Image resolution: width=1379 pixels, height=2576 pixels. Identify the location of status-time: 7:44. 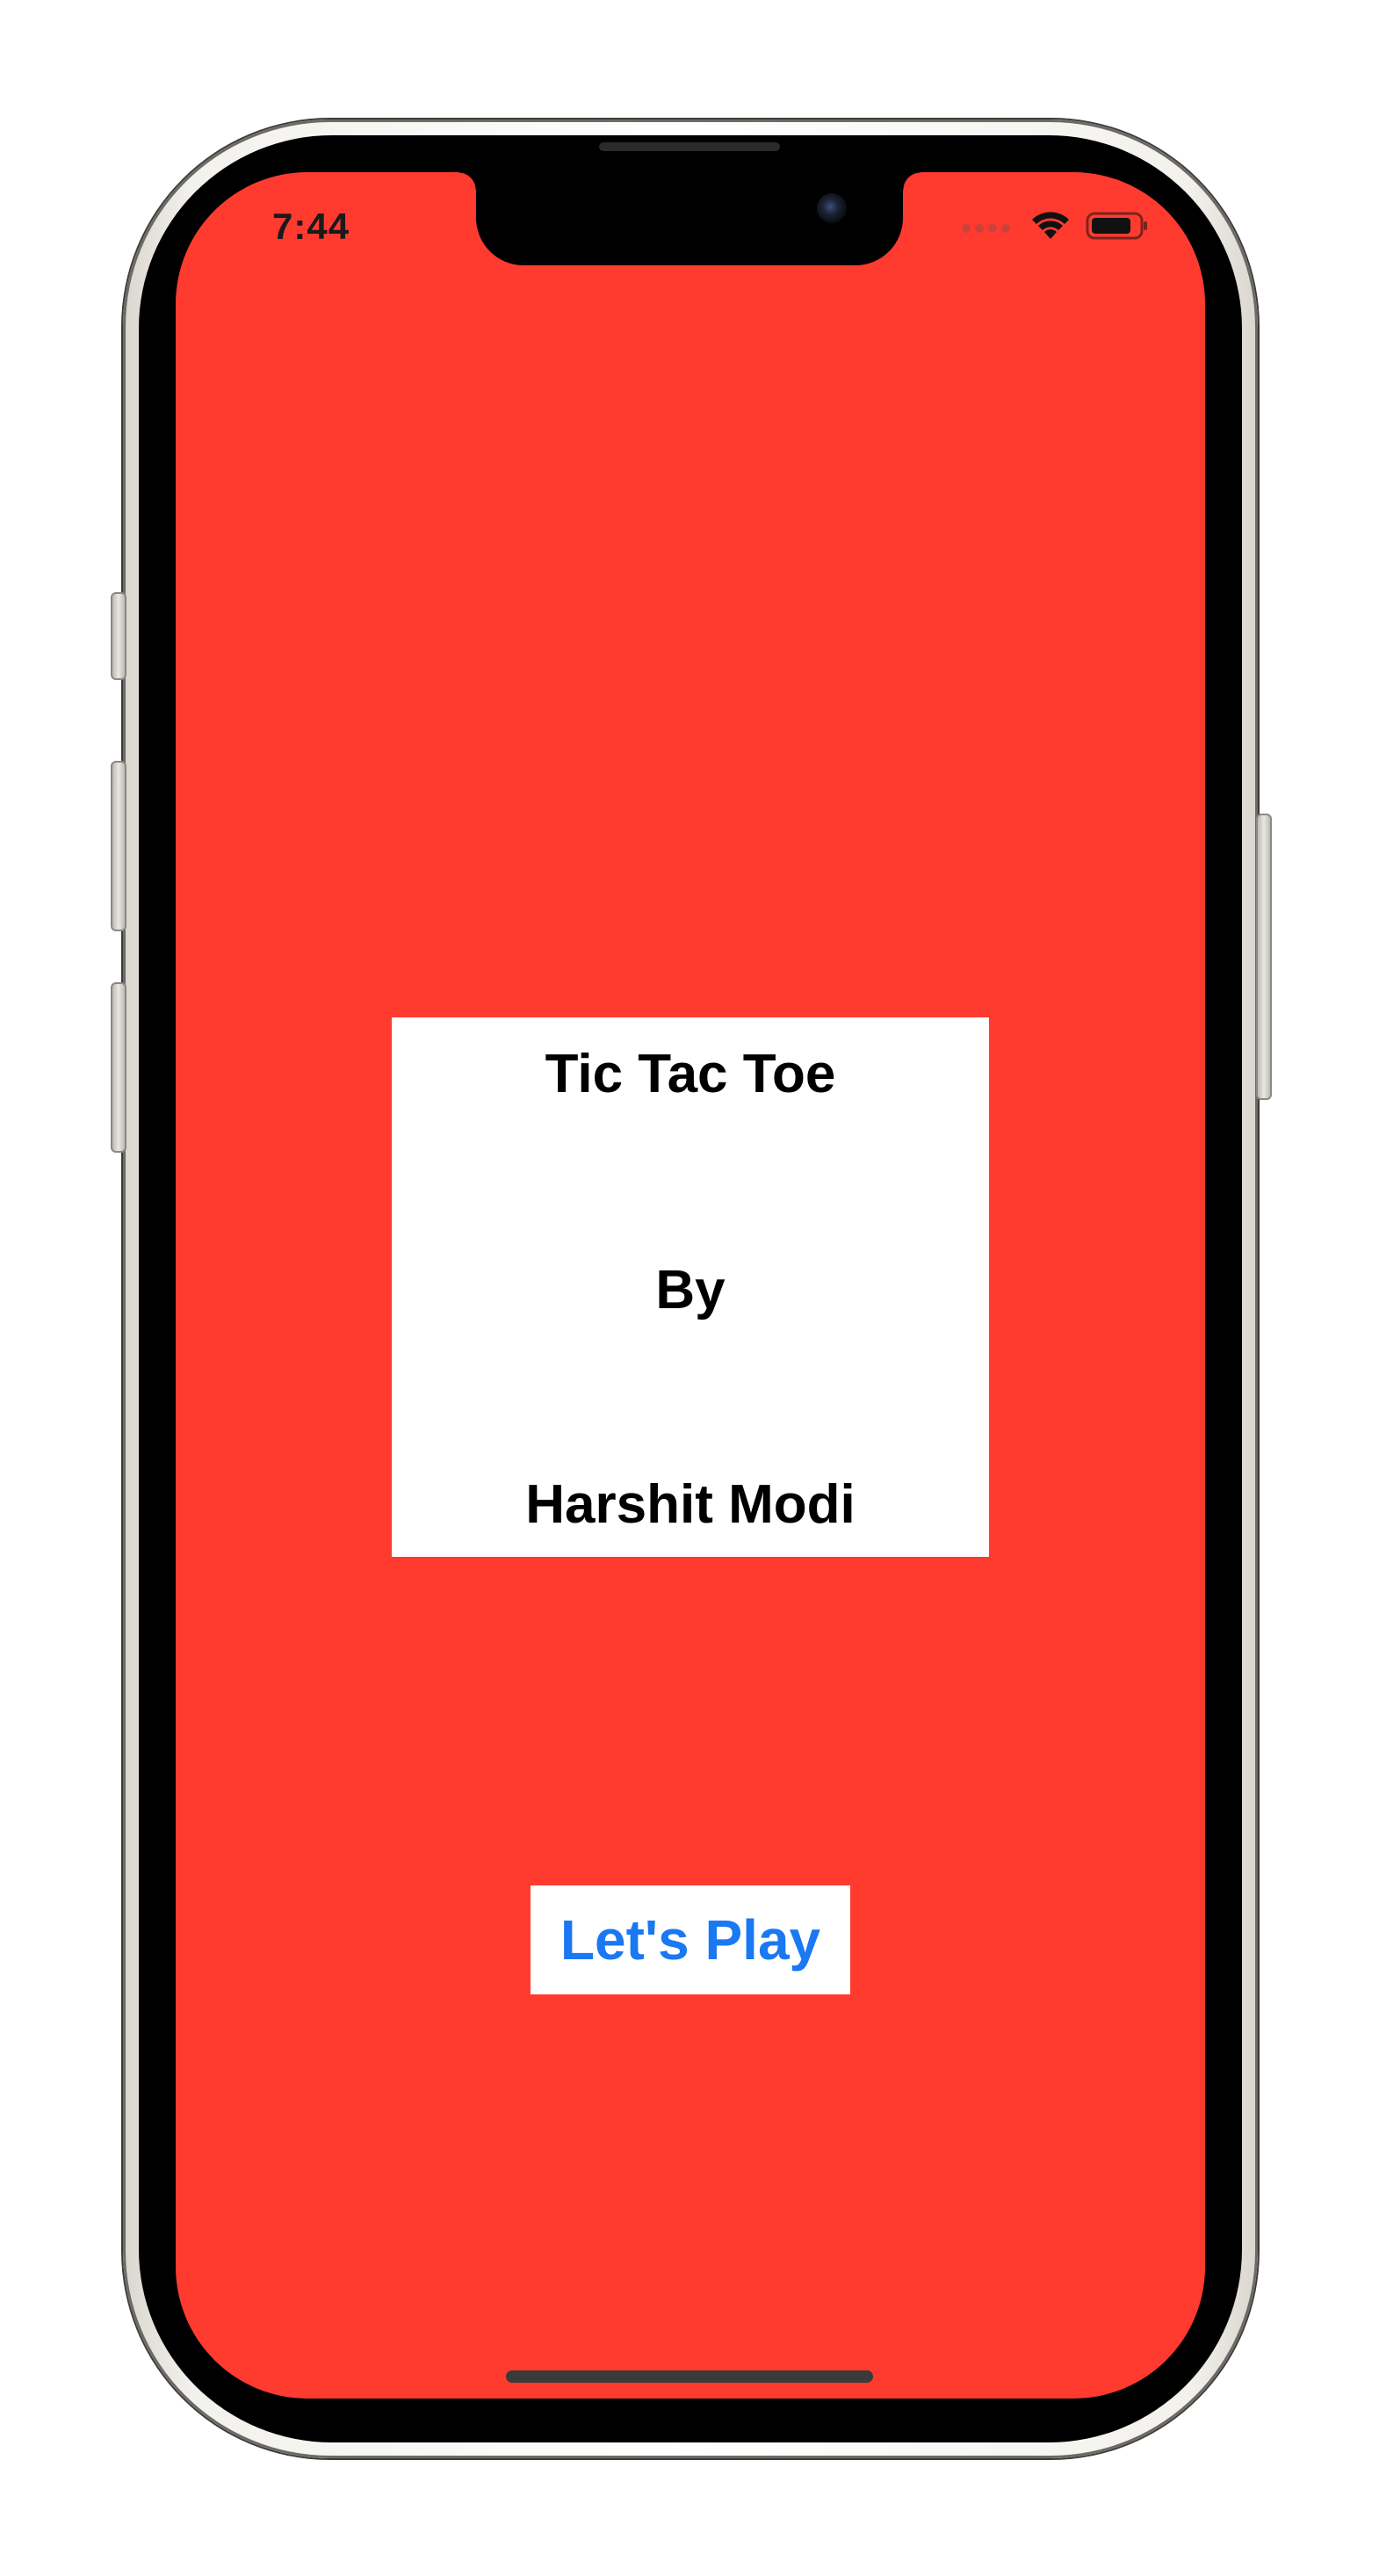
(311, 226).